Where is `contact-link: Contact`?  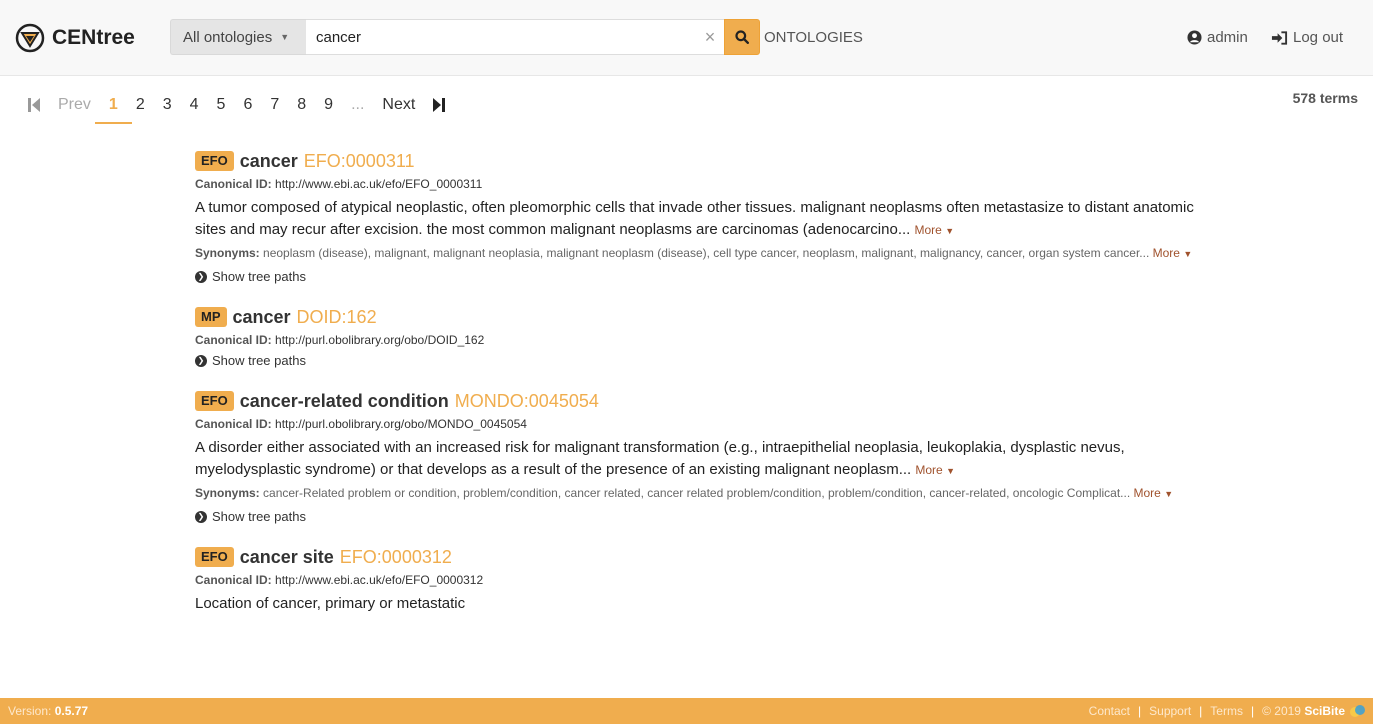 contact-link: Contact is located at coordinates (1109, 711).